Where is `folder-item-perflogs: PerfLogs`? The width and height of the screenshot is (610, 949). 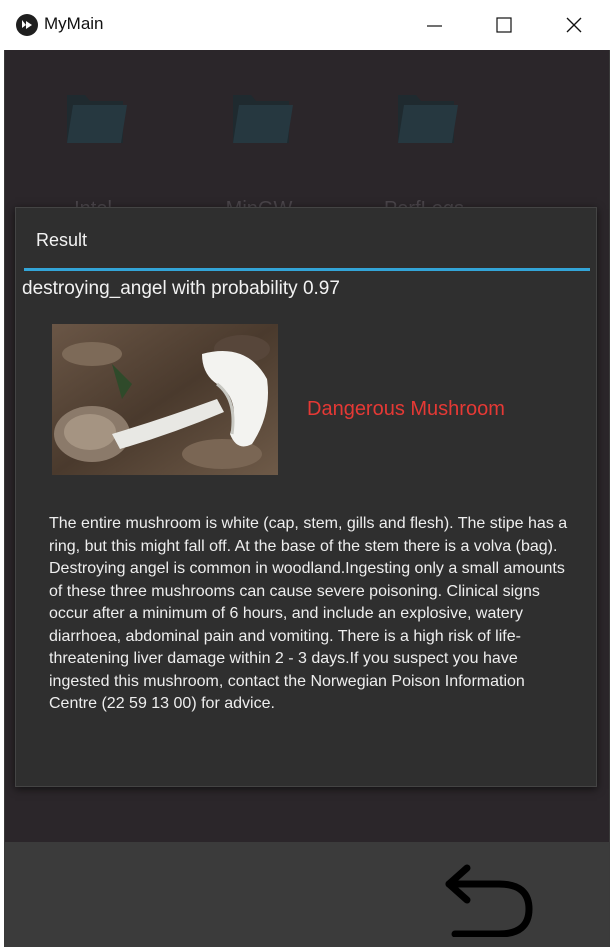 folder-item-perflogs: PerfLogs is located at coordinates (424, 152).